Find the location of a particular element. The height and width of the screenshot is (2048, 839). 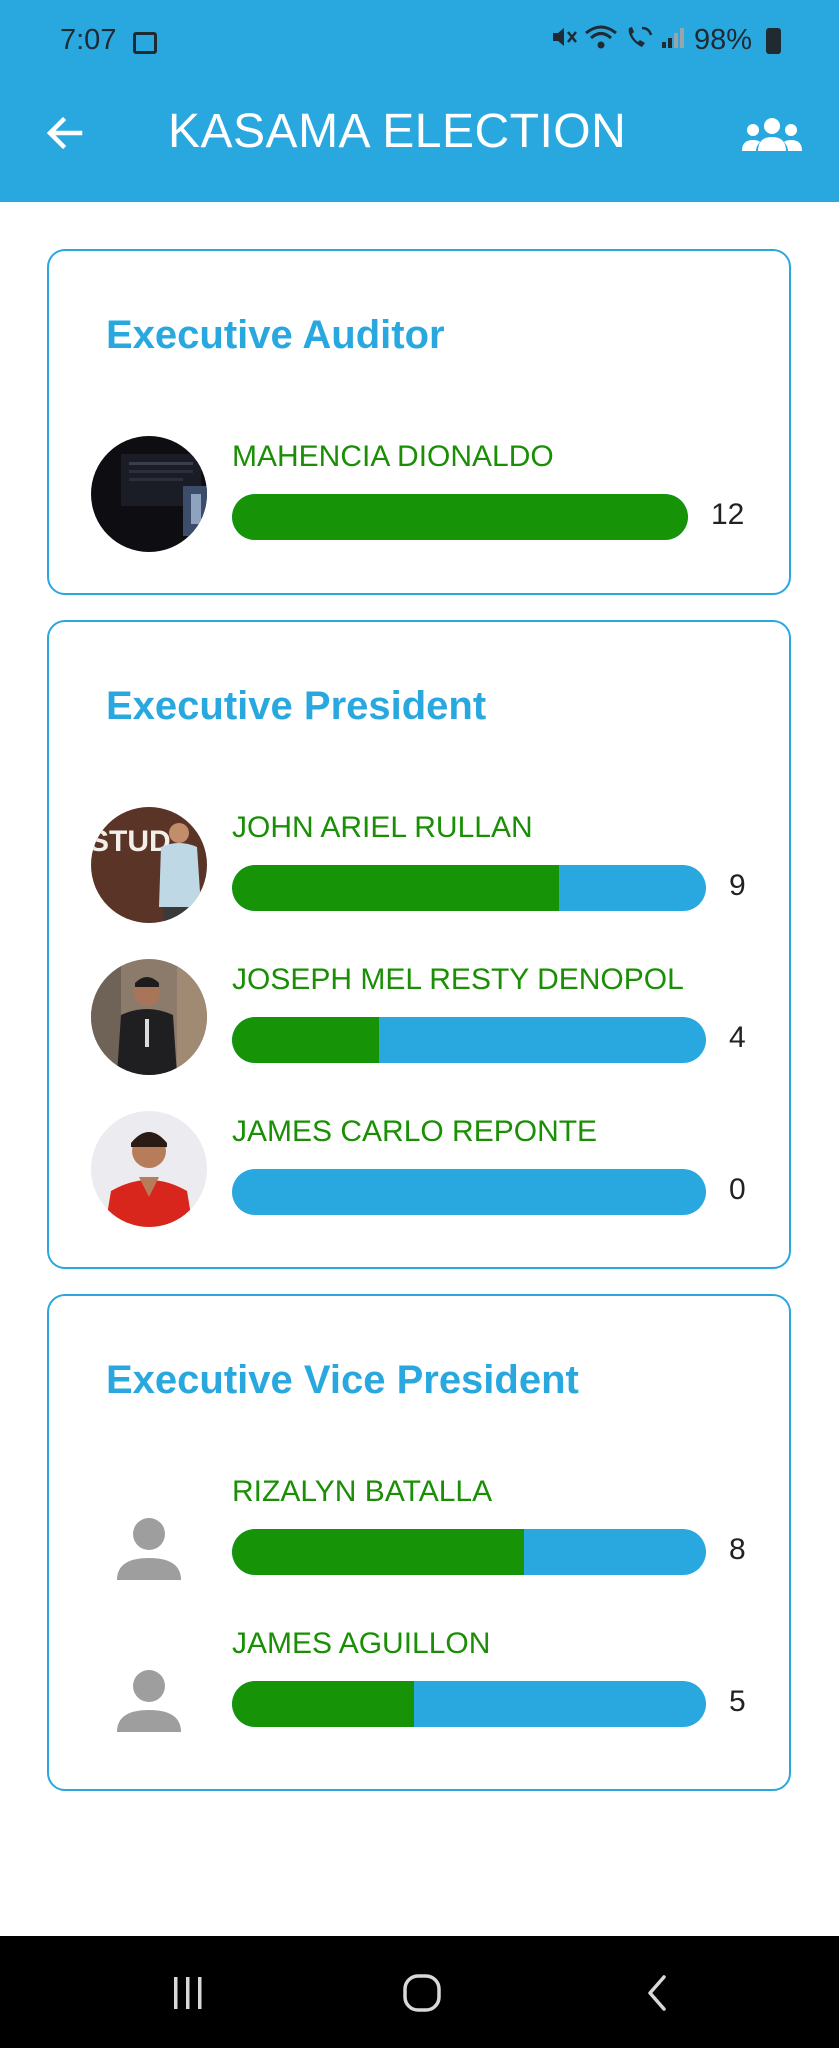

arrow-left-icon is located at coordinates (64, 133).